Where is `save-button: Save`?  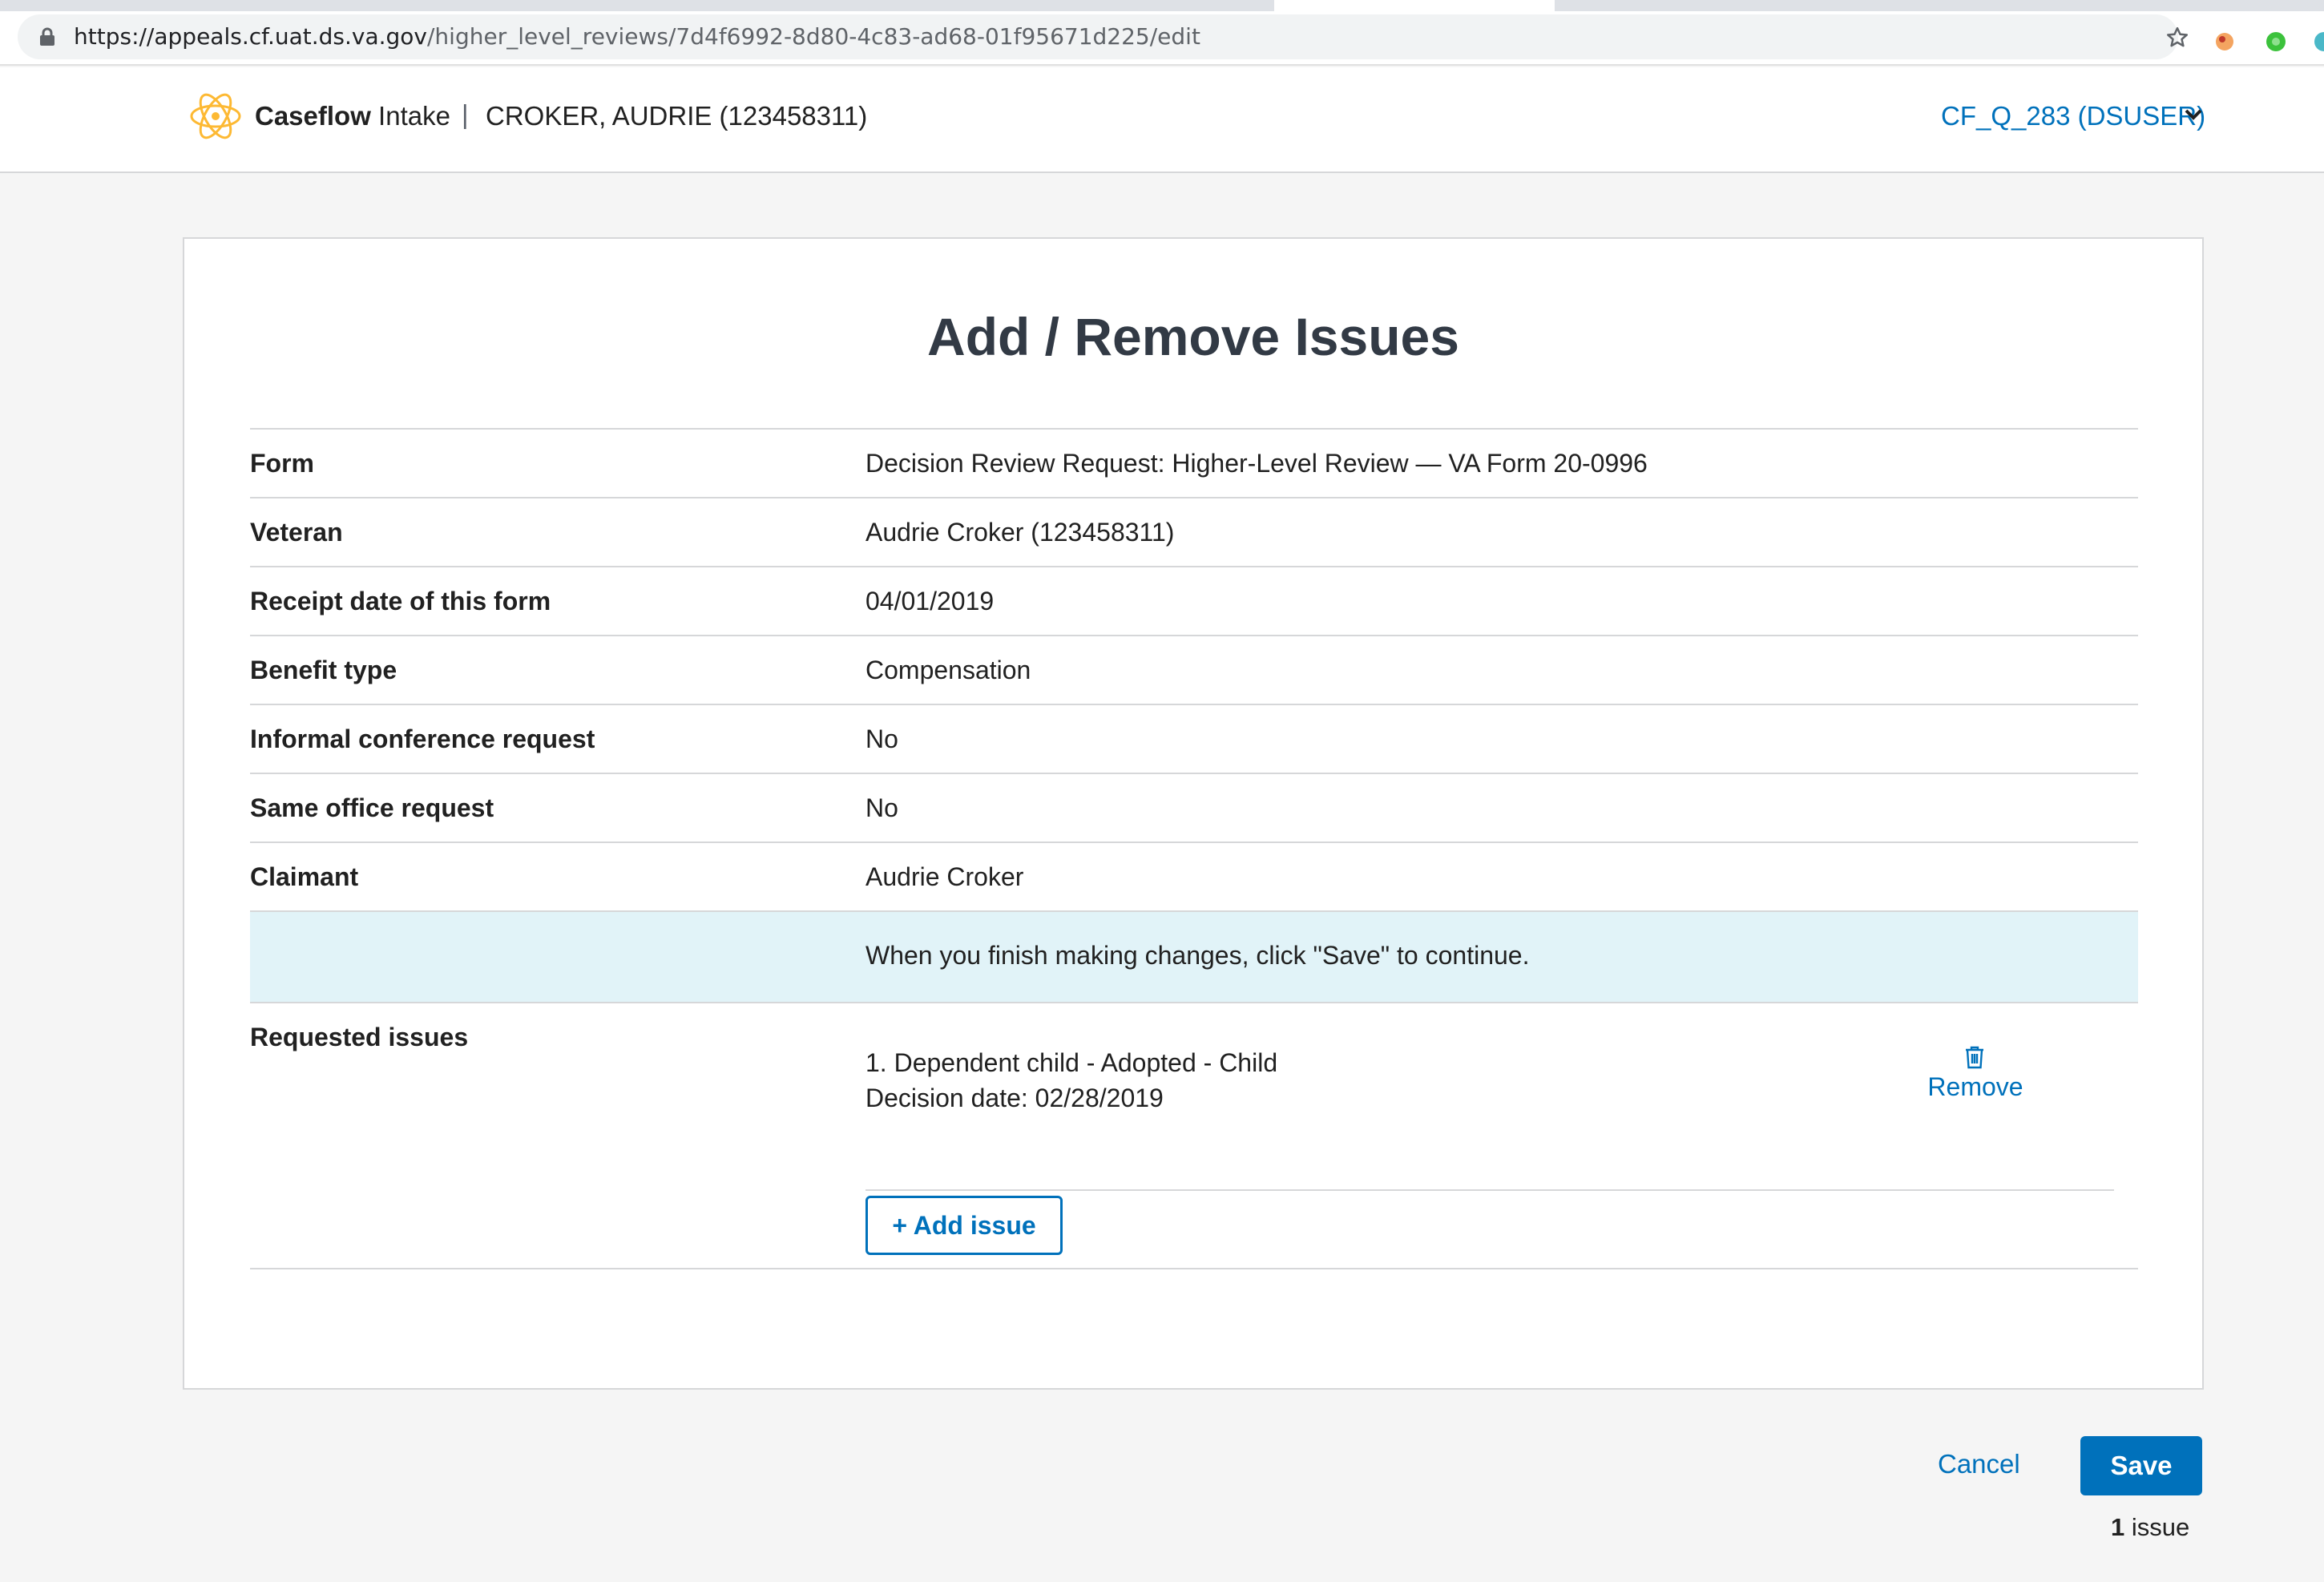 save-button: Save is located at coordinates (2141, 1465).